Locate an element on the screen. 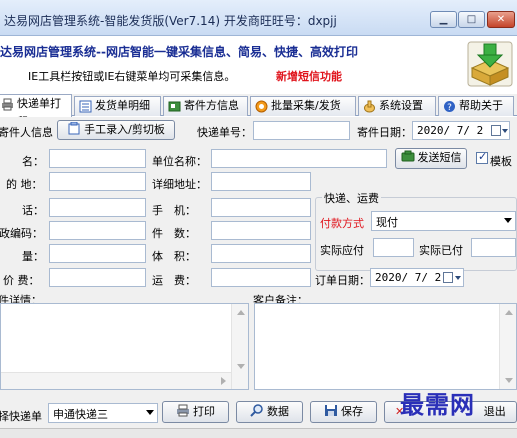 Image resolution: width=517 pixels, height=438 pixels. tab-express-print: 快递单打印 is located at coordinates (36, 111).